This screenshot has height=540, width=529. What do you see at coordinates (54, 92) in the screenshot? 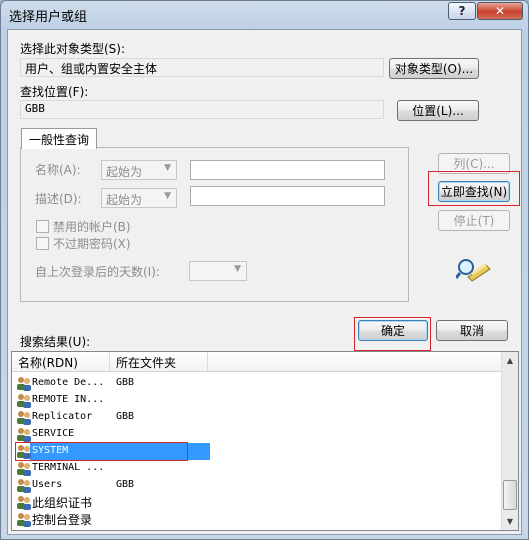
I see `location-label: 查找位置(F):` at bounding box center [54, 92].